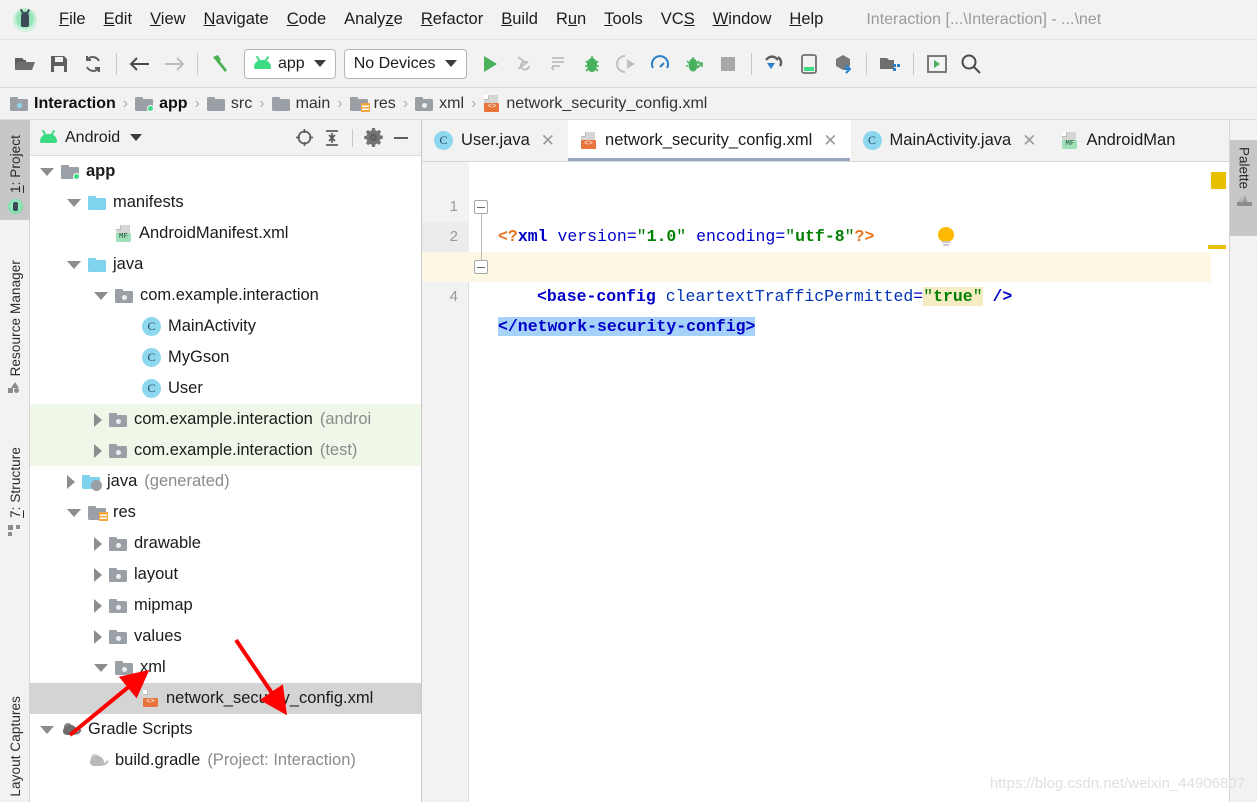  Describe the element at coordinates (742, 19) in the screenshot. I see `menu-window: Window` at that location.